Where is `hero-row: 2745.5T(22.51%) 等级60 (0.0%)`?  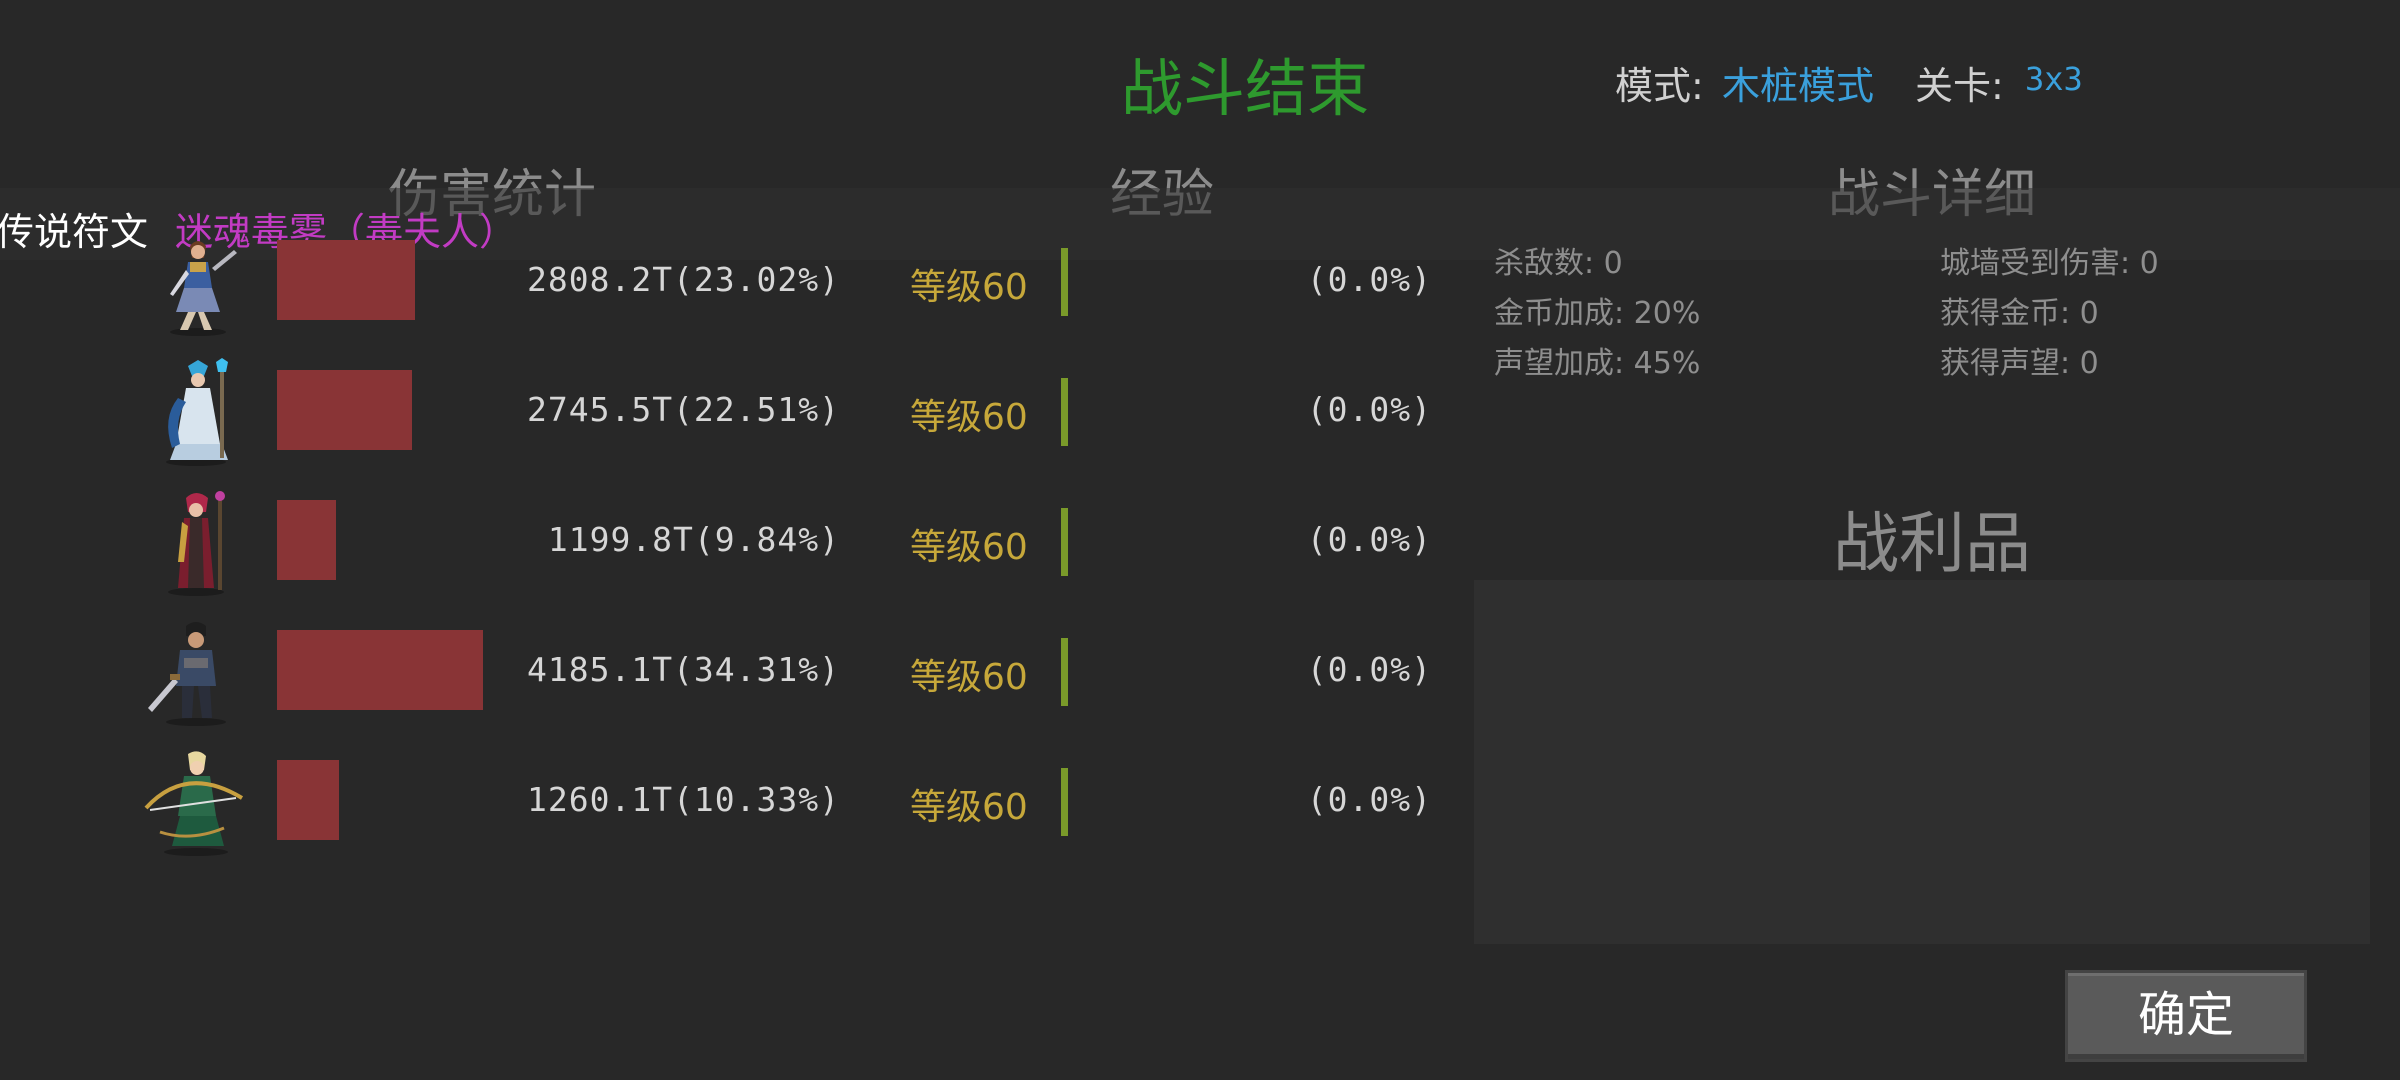 hero-row: 2745.5T(22.51%) 等级60 (0.0%) is located at coordinates (730, 414).